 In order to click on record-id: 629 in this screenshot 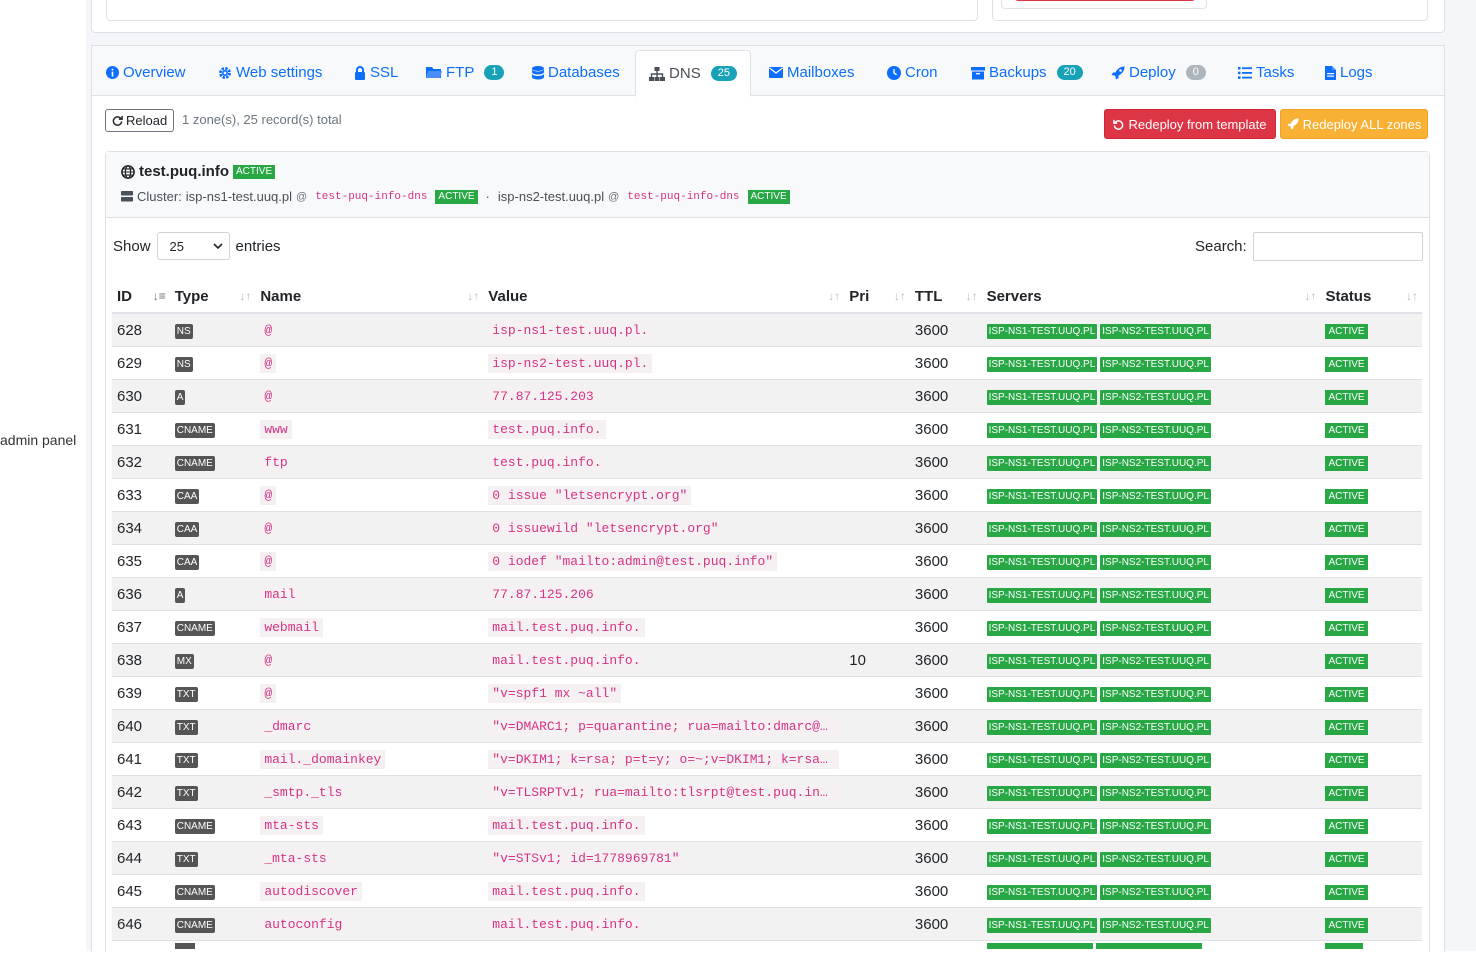, I will do `click(141, 363)`.